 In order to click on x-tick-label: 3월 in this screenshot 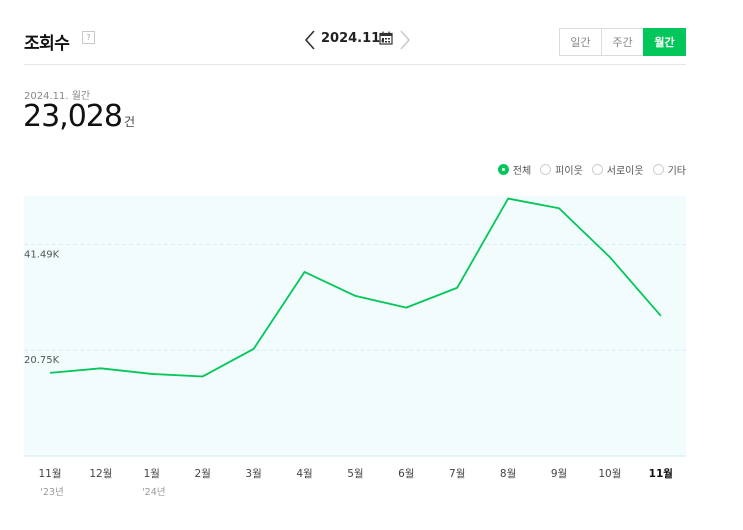, I will do `click(253, 474)`.